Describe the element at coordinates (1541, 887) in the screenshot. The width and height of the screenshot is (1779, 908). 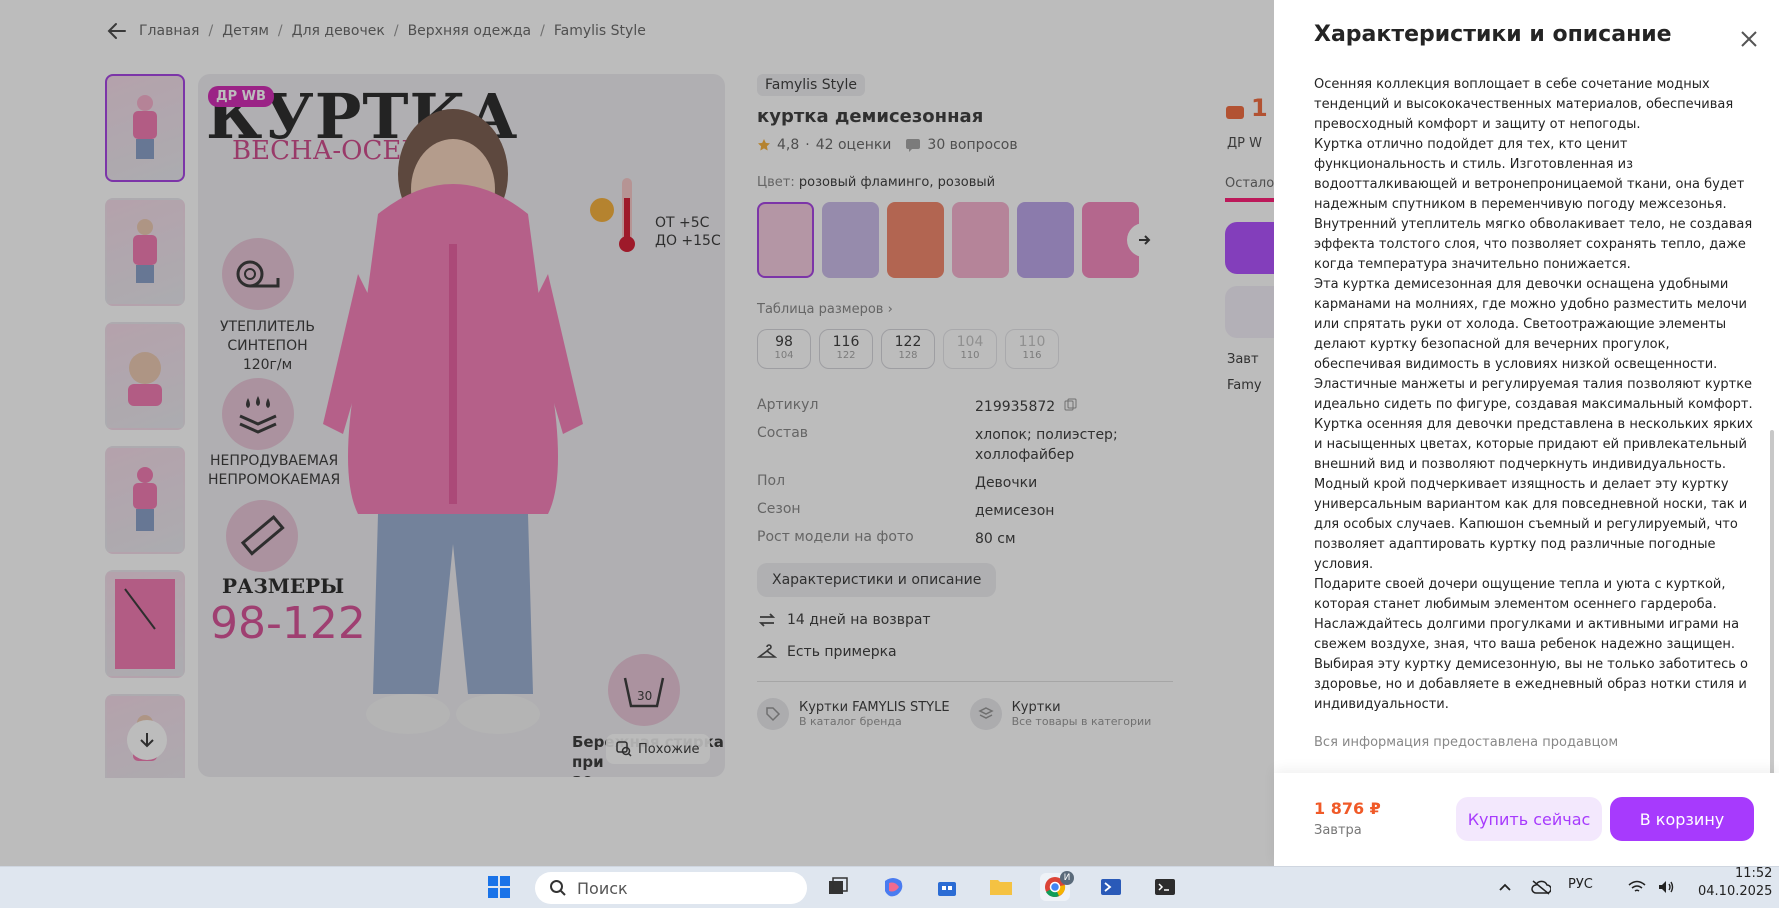
I see `cloud-sync-icon` at that location.